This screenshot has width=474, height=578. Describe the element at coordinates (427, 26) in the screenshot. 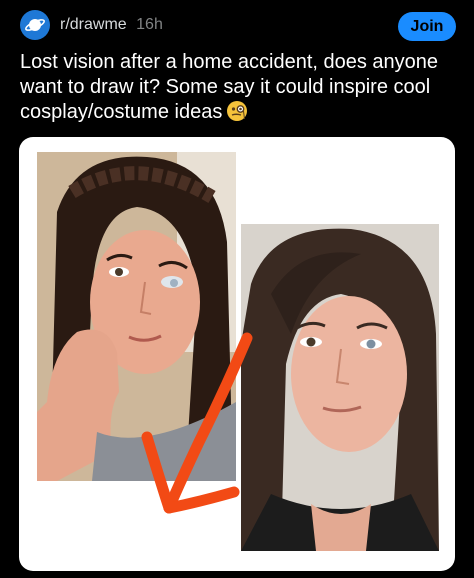

I see `join-button: Join` at that location.